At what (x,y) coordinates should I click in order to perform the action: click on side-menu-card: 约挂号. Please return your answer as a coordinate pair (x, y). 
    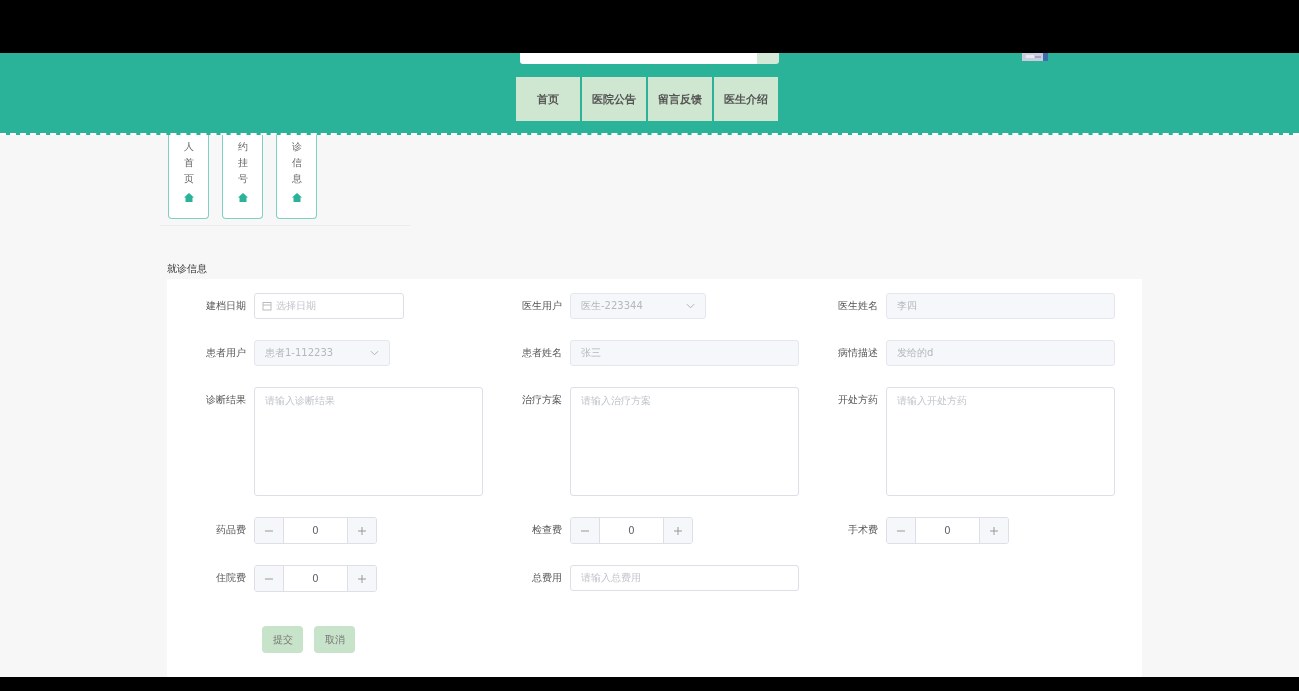
    Looking at the image, I should click on (242, 177).